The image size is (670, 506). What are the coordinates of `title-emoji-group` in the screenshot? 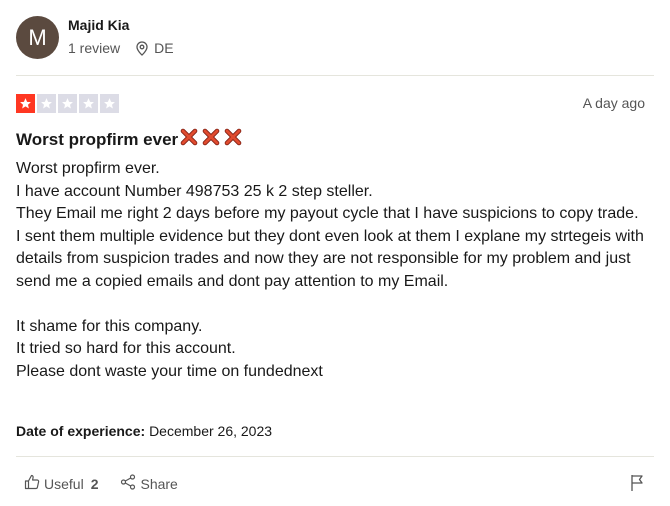 It's located at (211, 139).